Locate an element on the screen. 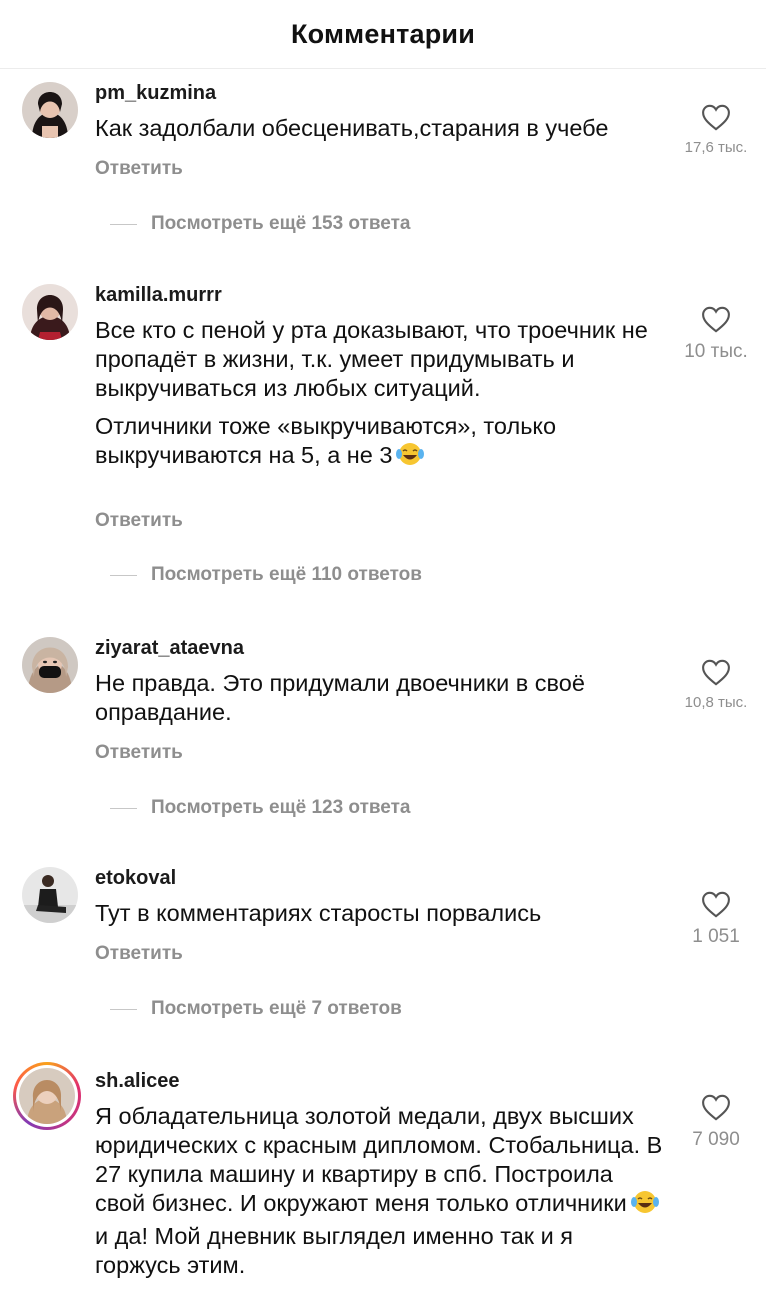 Image resolution: width=766 pixels, height=1289 pixels. page-title: Комментарии is located at coordinates (382, 33).